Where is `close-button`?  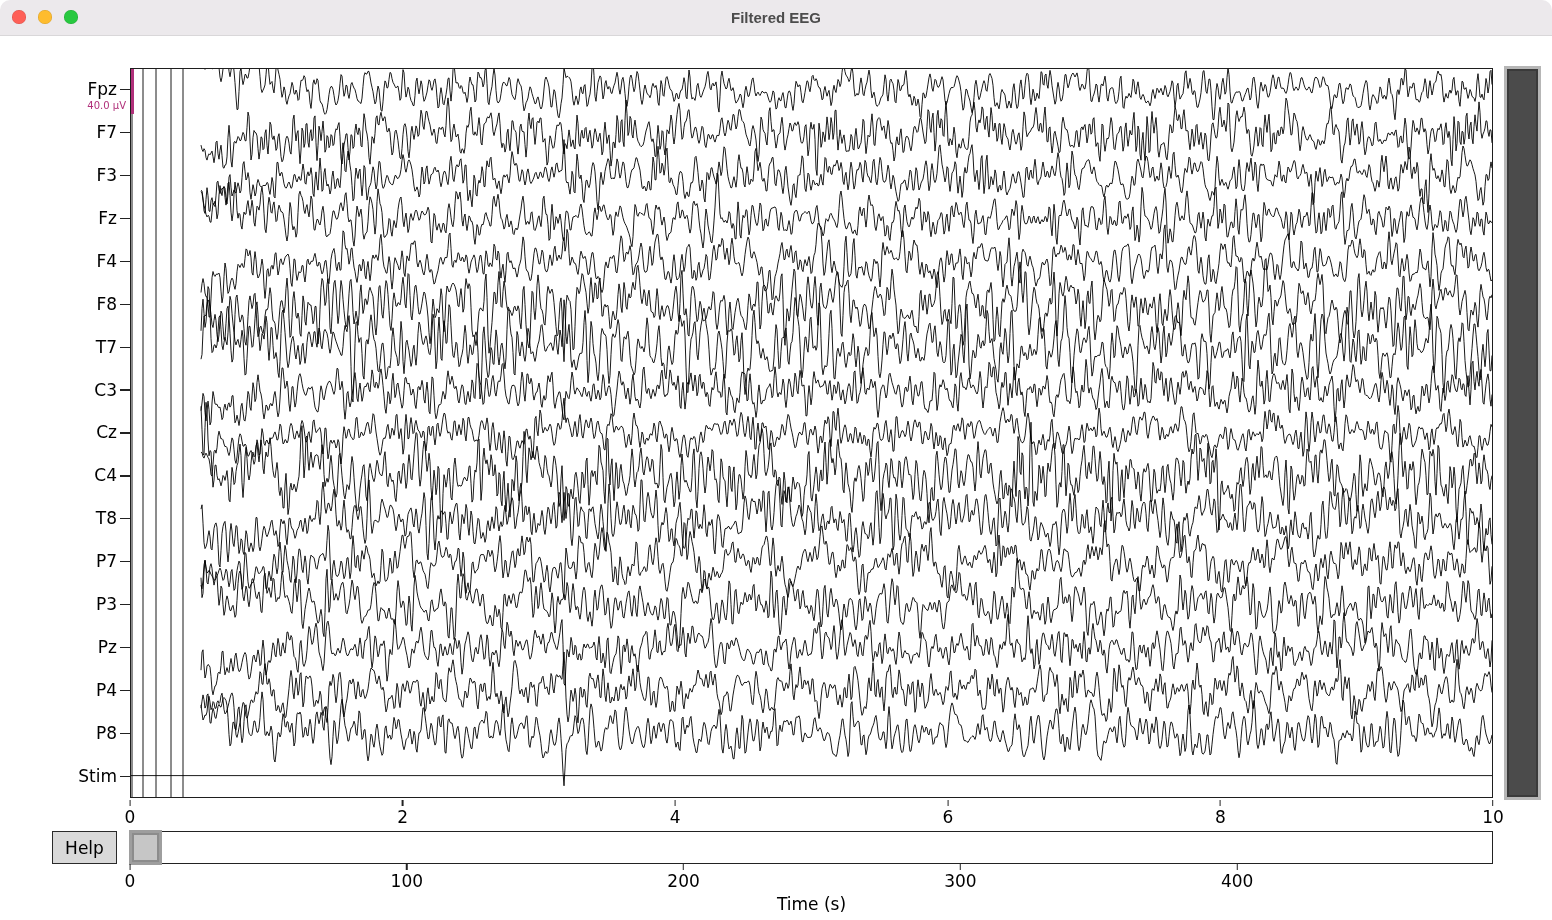
close-button is located at coordinates (19, 17).